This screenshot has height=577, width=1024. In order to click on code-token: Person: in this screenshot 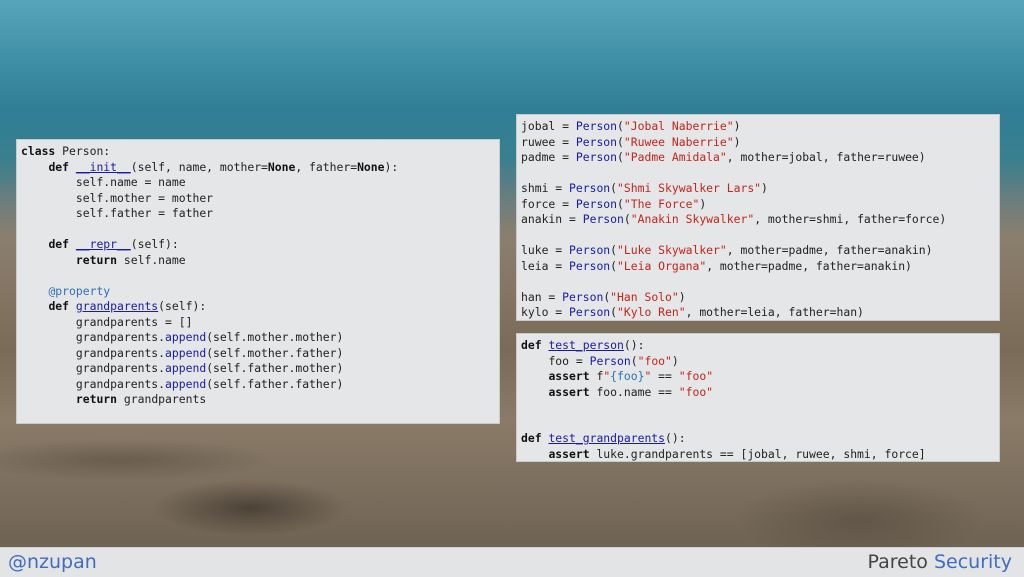, I will do `click(83, 151)`.